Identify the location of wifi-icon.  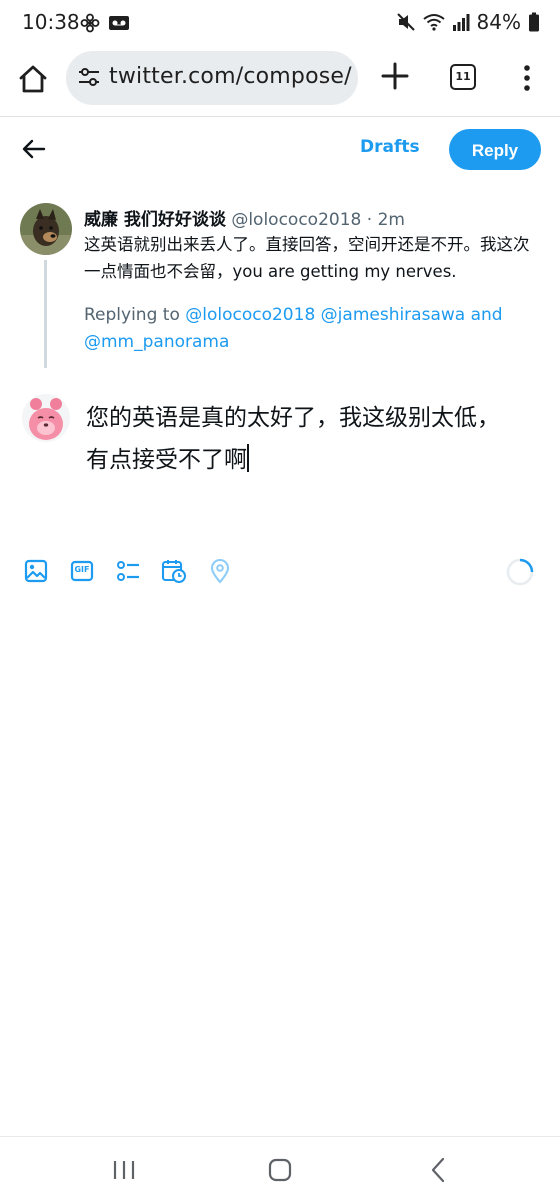
(433, 22).